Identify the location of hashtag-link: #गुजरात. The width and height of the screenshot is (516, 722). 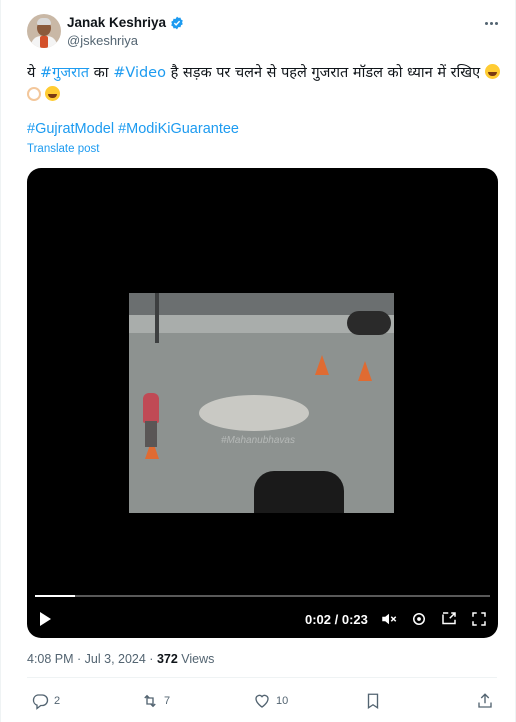
(64, 73).